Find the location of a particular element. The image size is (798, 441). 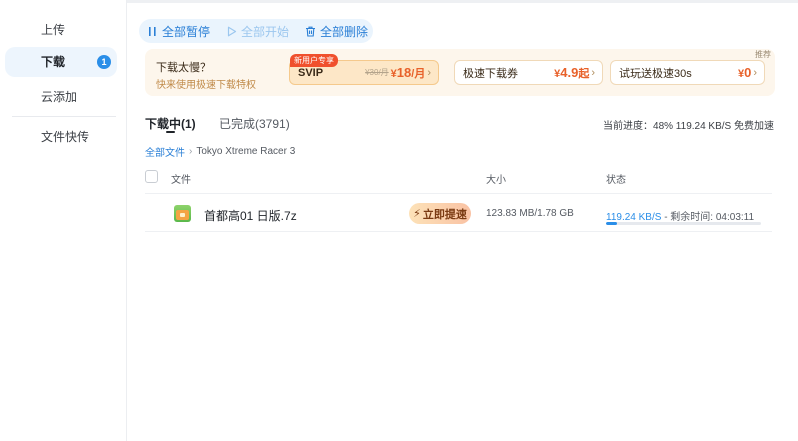

svip-price: ¥18/月 is located at coordinates (408, 72).